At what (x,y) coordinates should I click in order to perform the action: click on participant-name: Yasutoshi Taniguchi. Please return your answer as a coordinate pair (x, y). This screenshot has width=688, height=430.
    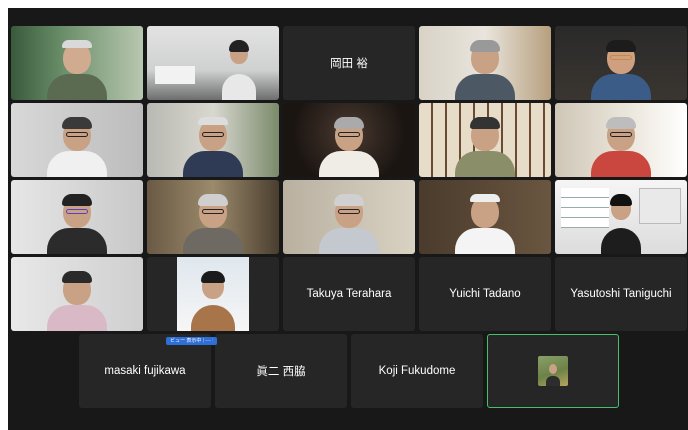
    Looking at the image, I should click on (621, 294).